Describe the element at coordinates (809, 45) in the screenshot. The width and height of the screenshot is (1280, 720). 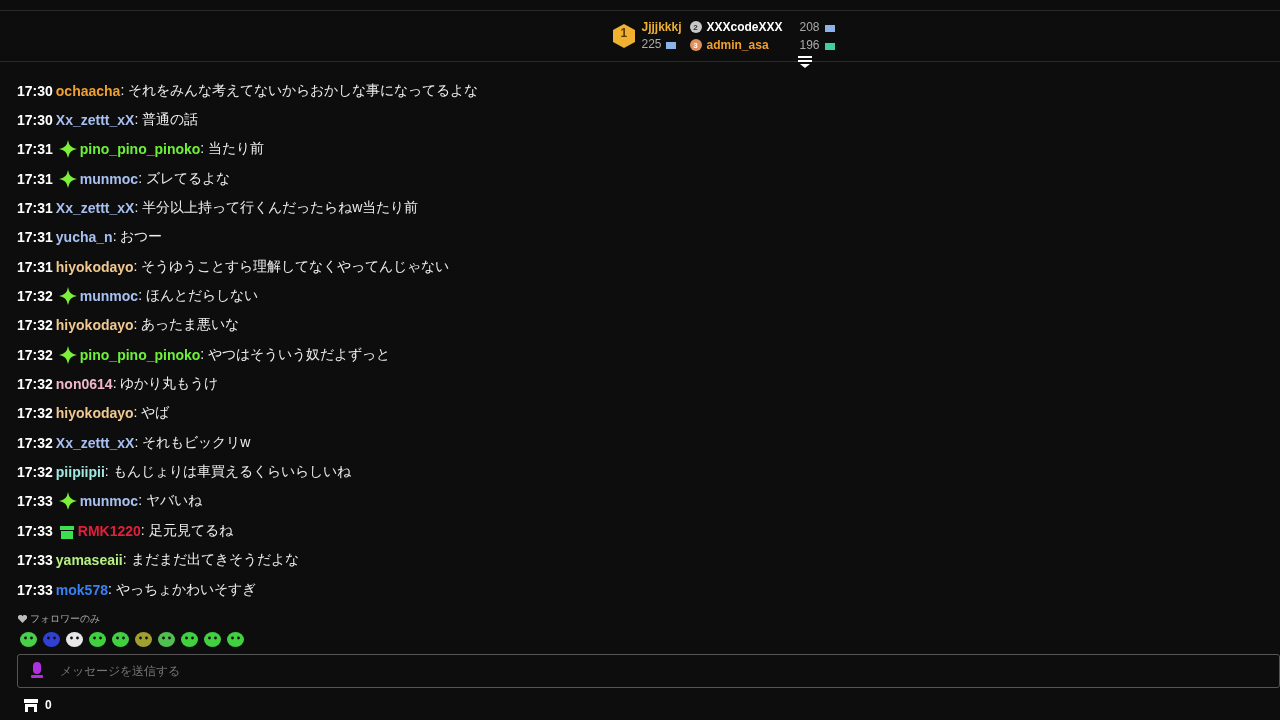
I see `gift-count: 196` at that location.